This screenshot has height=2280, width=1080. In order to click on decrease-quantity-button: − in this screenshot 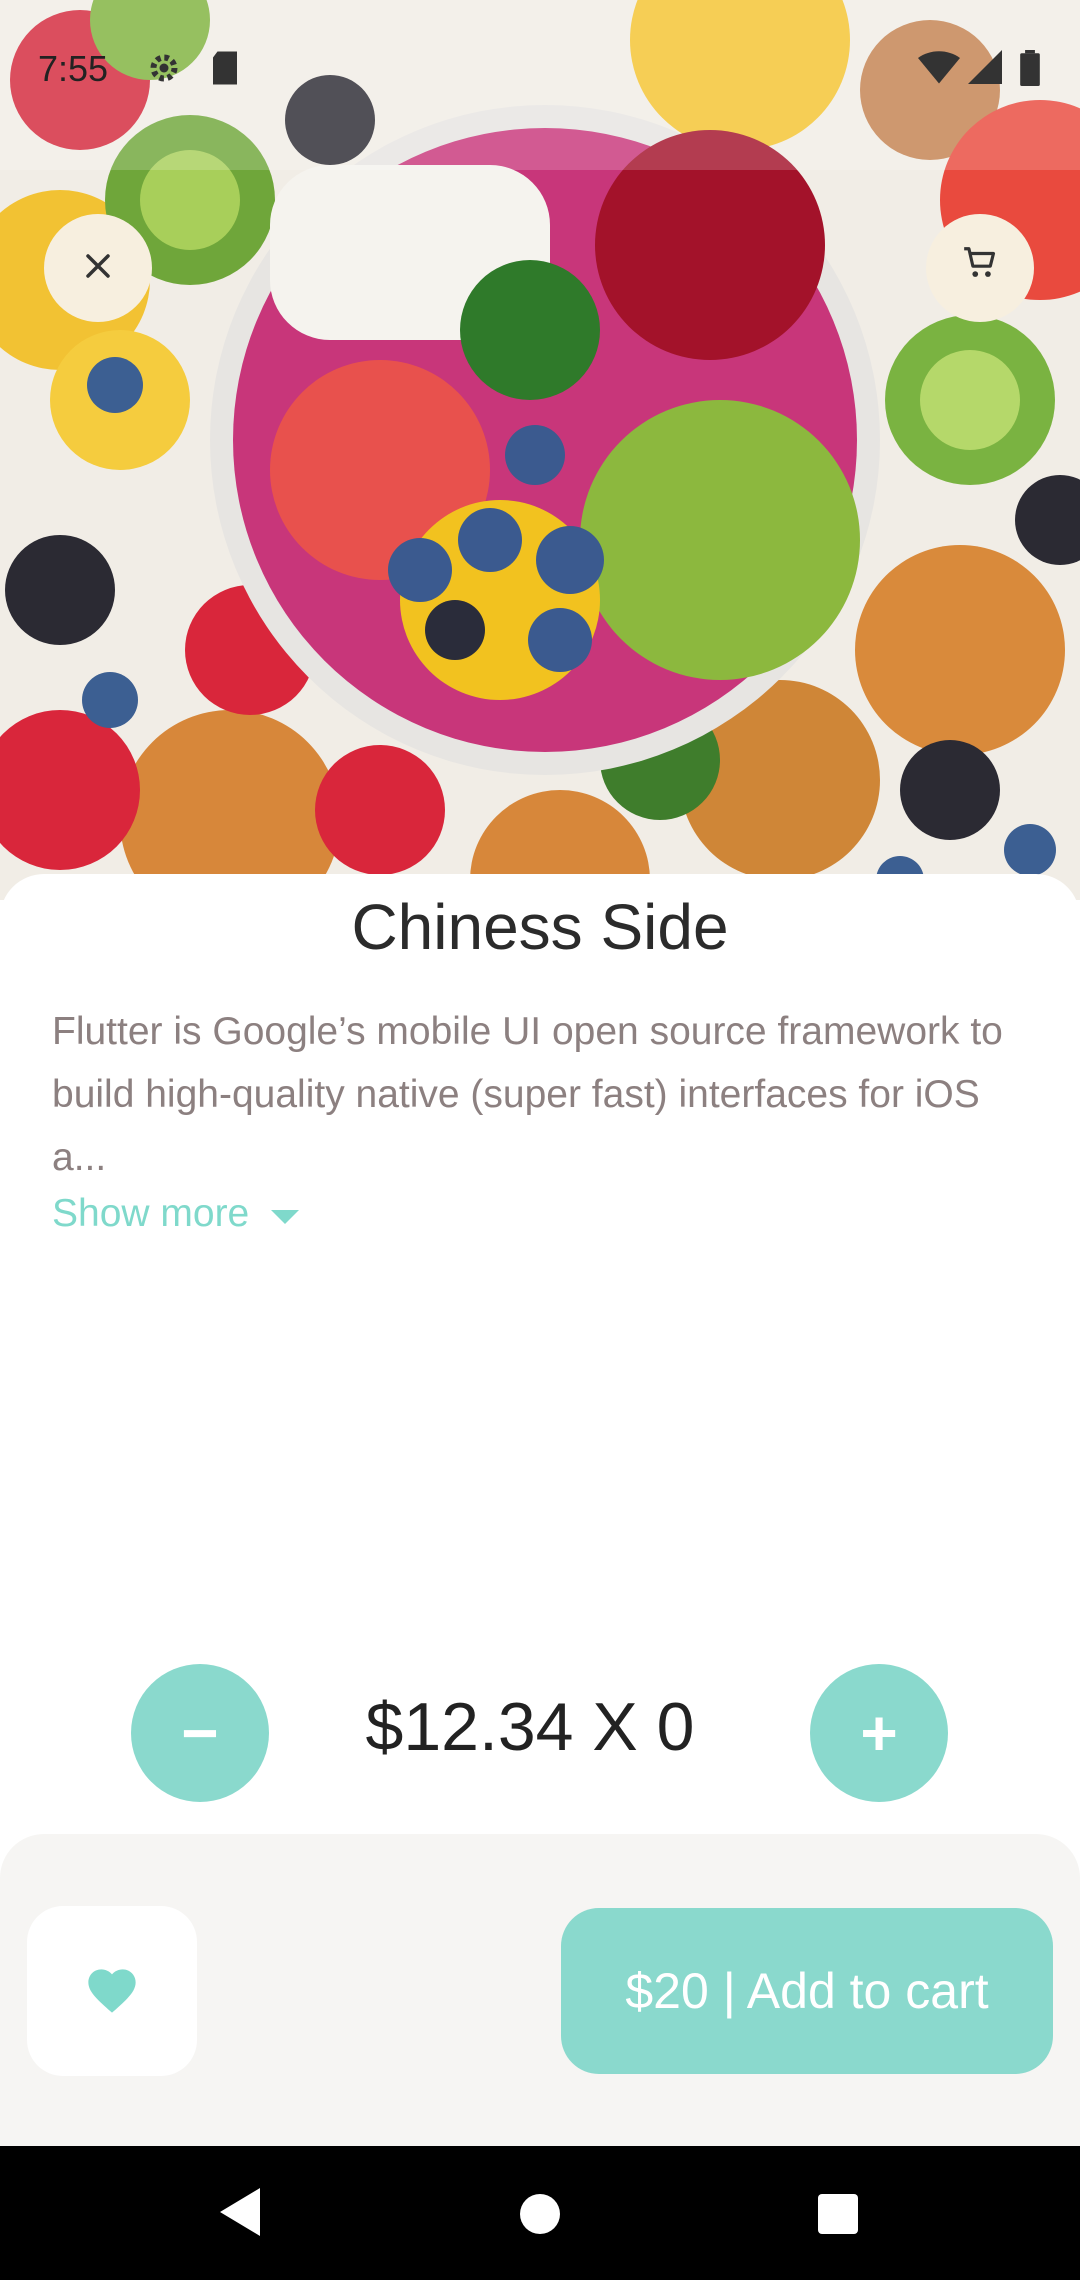, I will do `click(200, 1733)`.